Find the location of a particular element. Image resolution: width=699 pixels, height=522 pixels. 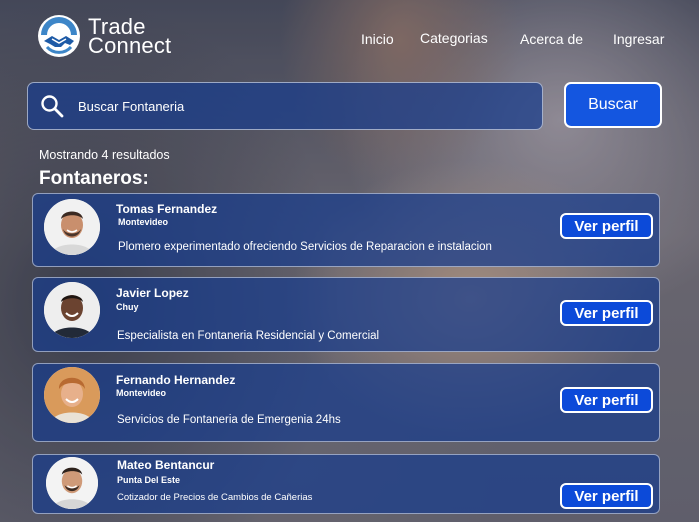

nav-ingresar: Ingresar is located at coordinates (638, 39).